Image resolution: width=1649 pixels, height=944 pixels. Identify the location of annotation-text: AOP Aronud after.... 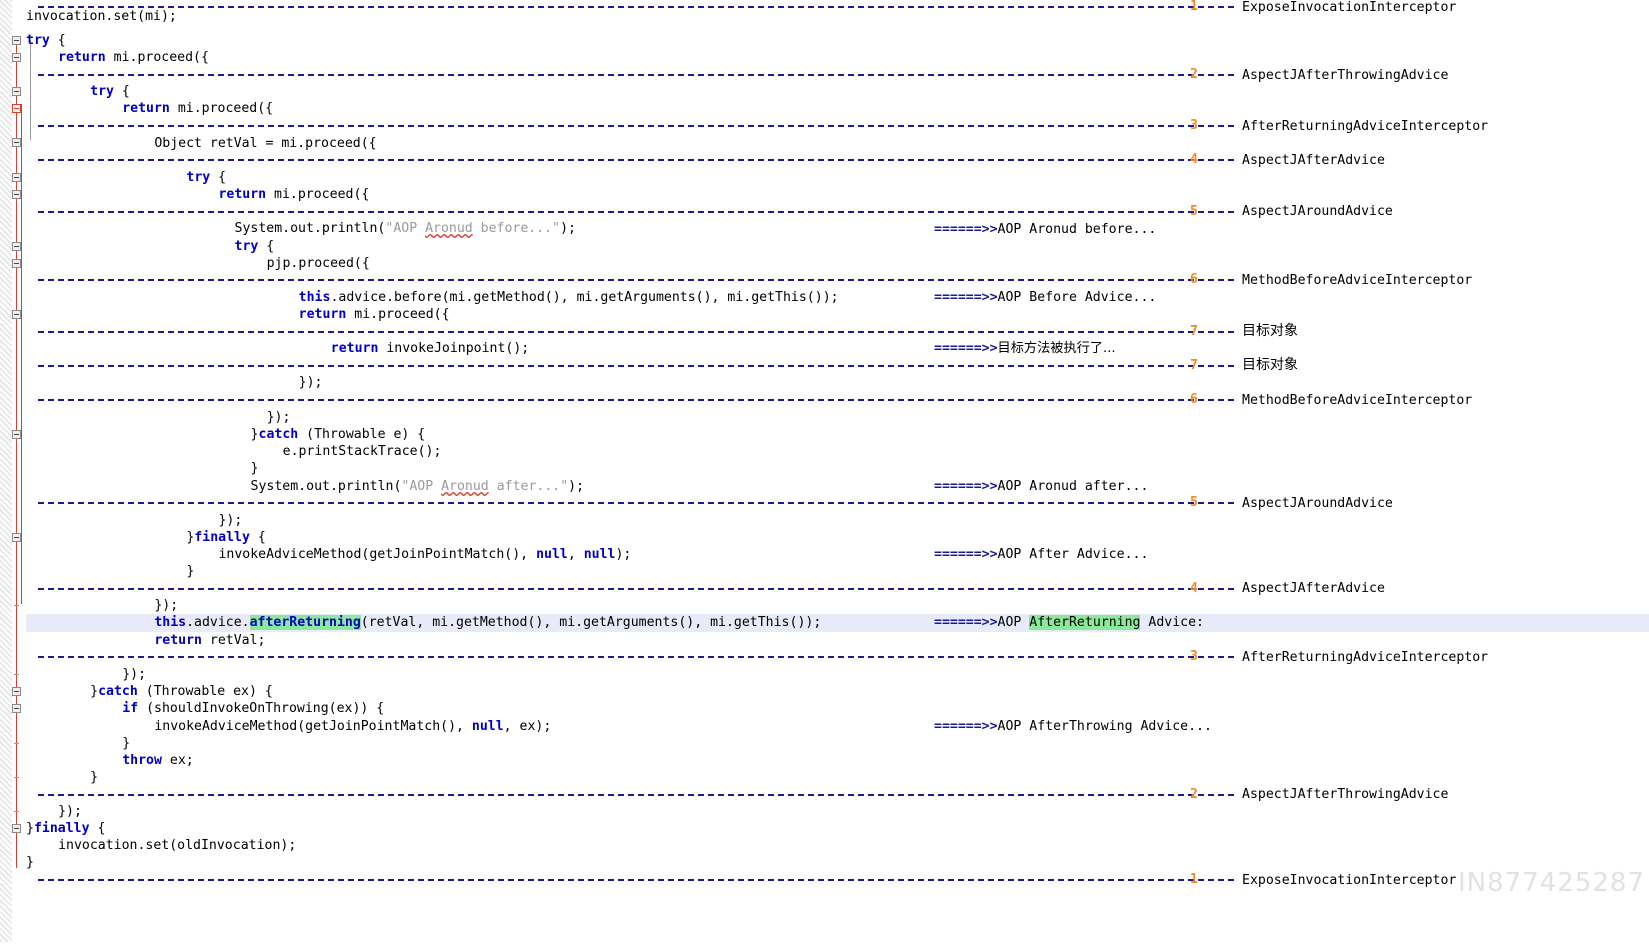
(1073, 486).